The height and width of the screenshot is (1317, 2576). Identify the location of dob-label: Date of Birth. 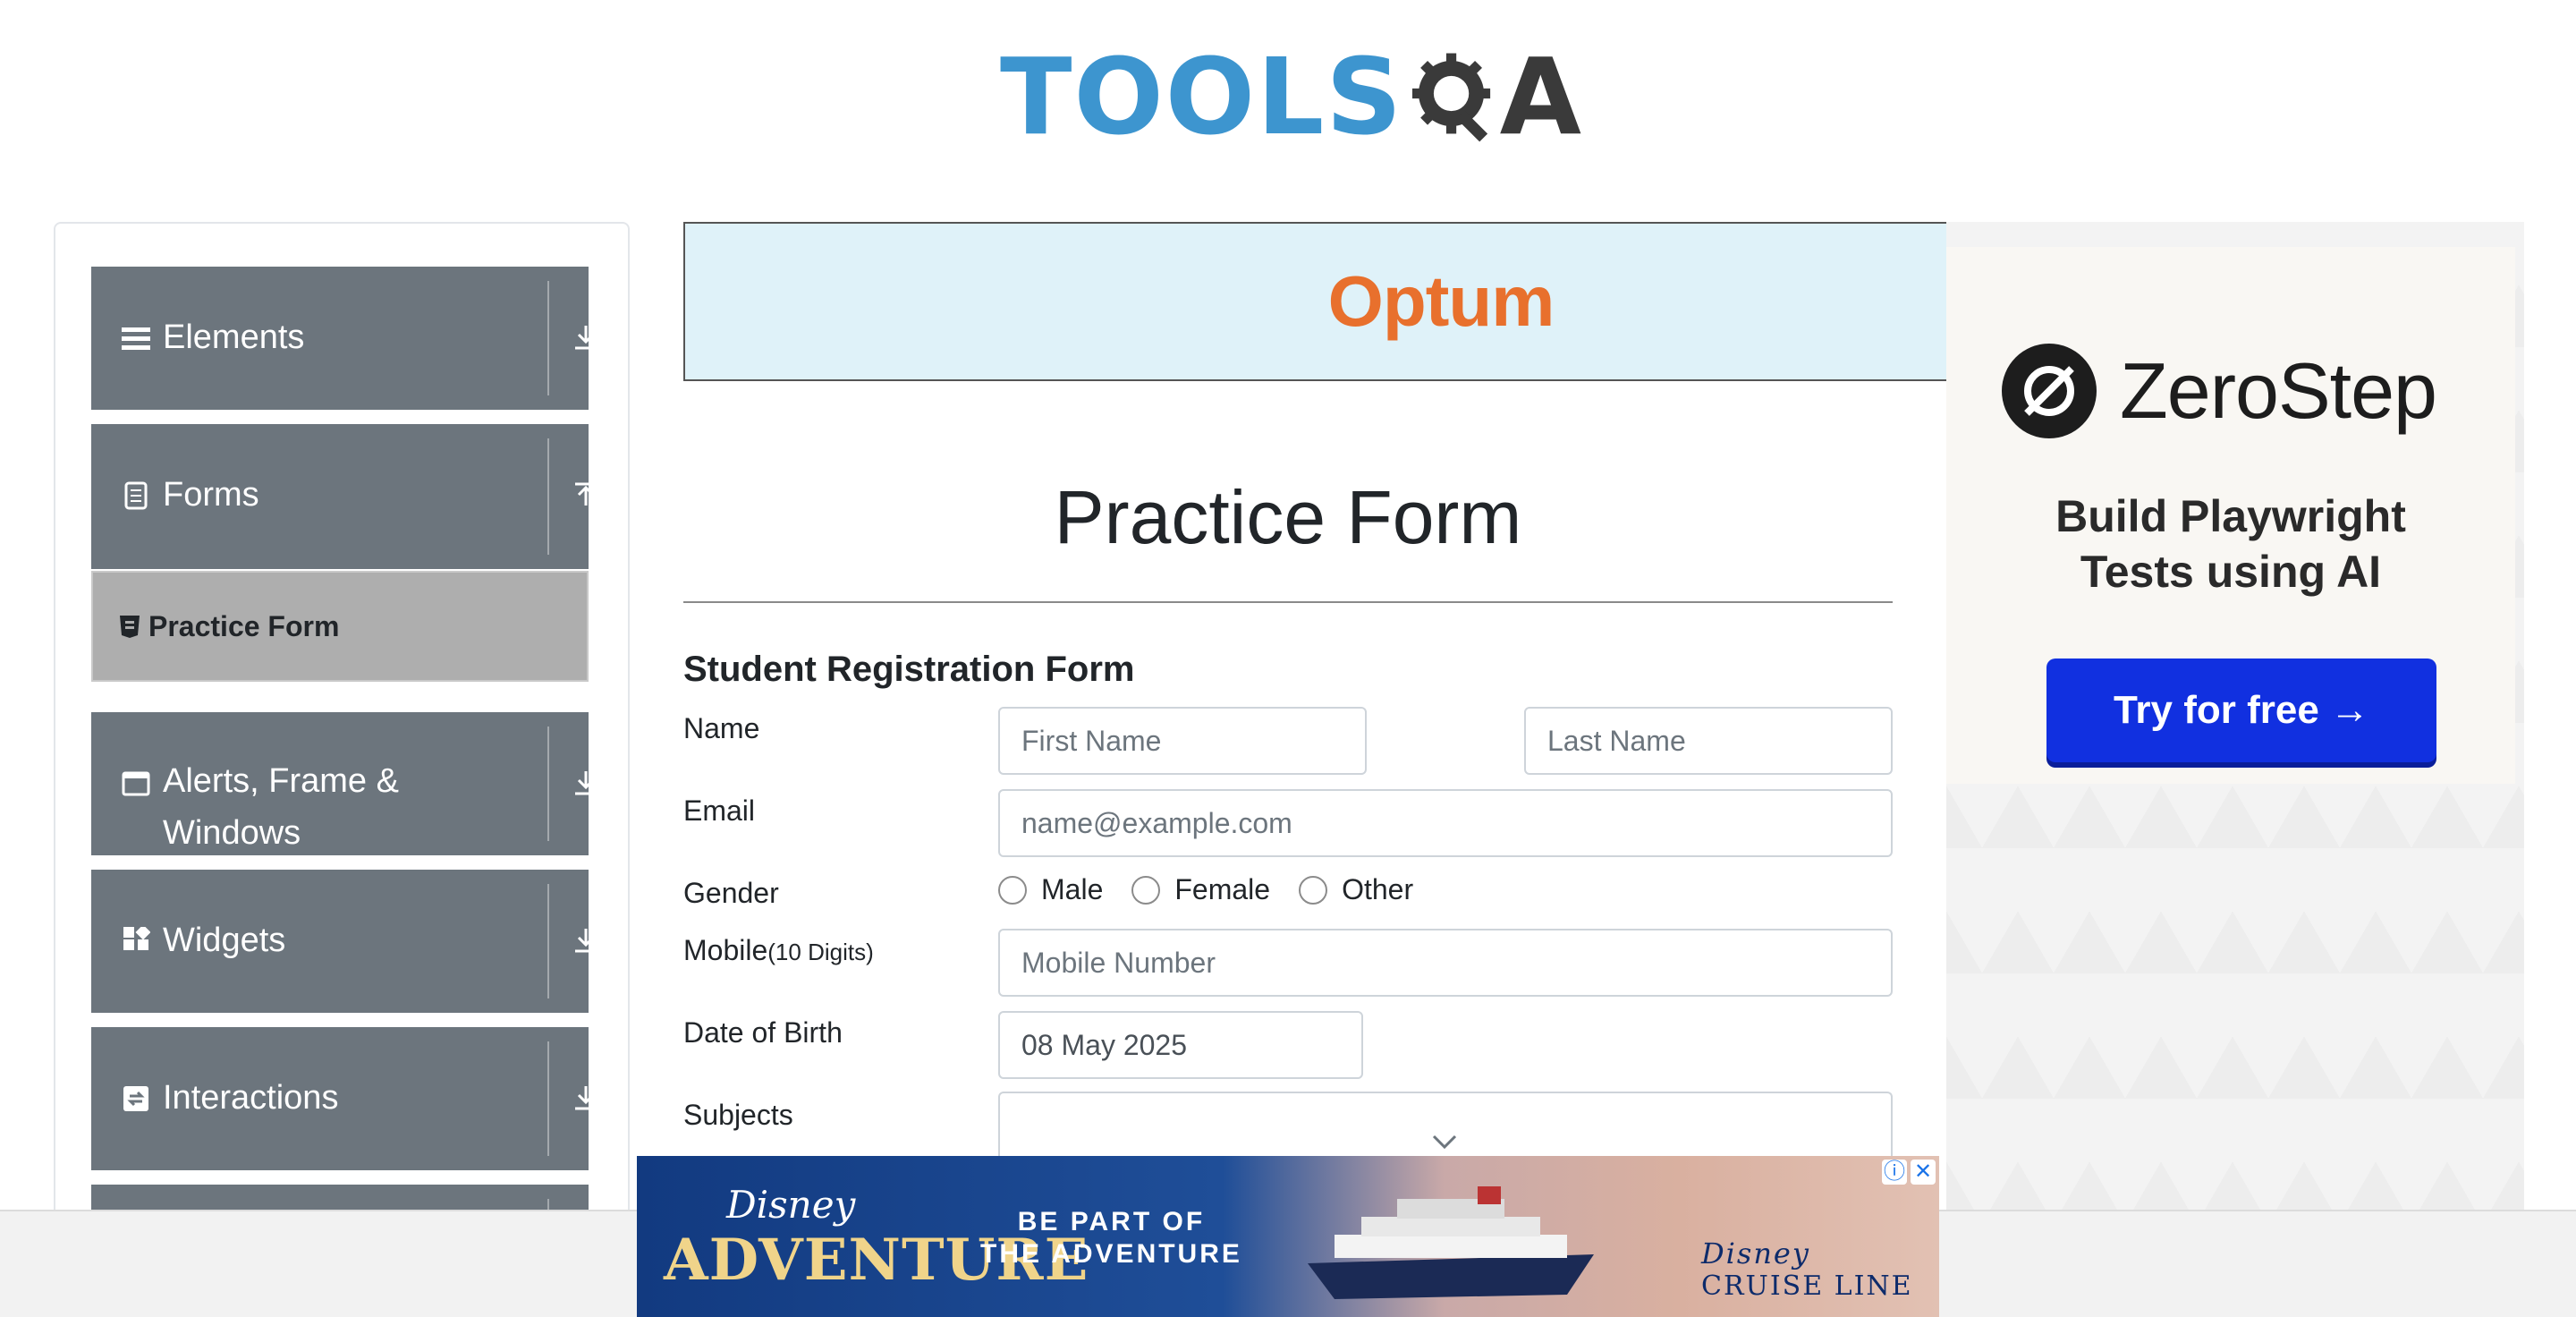
(763, 1032).